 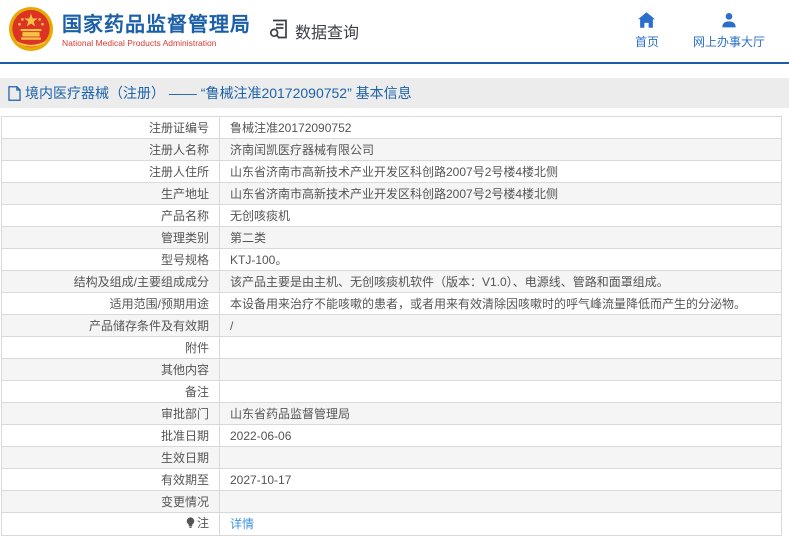 I want to click on row-value: 山东省药品监督管理局, so click(x=500, y=413).